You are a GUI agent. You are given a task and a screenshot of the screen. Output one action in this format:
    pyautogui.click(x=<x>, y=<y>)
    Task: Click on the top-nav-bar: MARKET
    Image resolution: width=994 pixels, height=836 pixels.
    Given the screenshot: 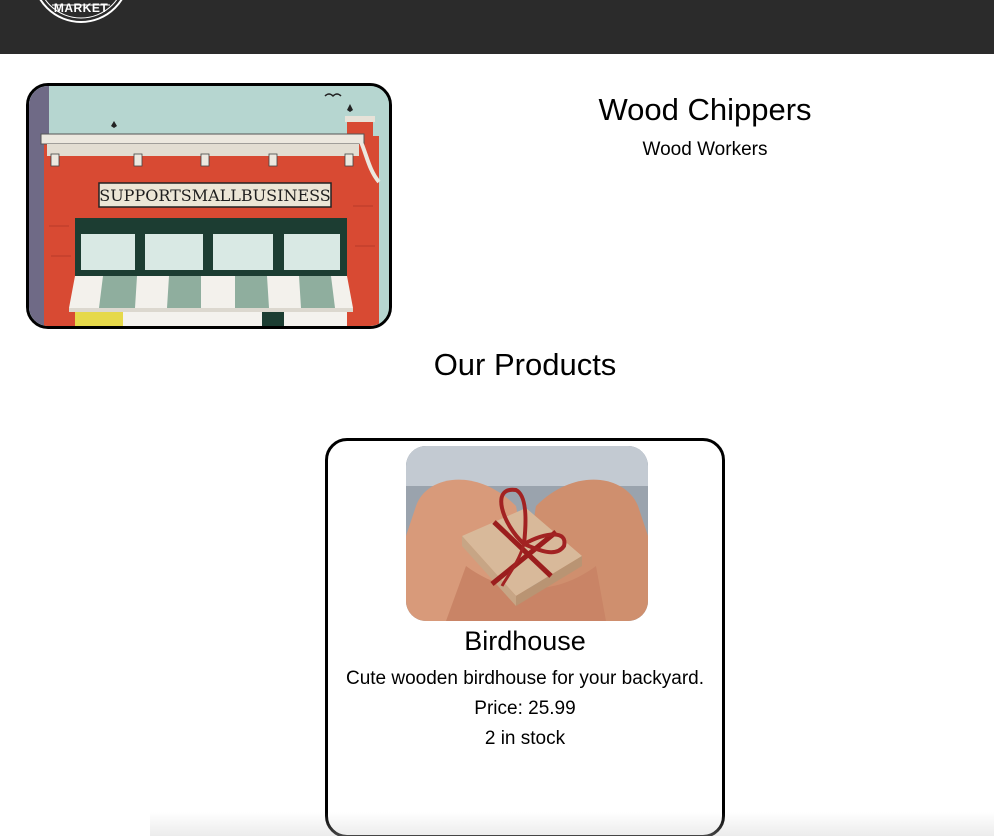 What is the action you would take?
    pyautogui.click(x=497, y=27)
    